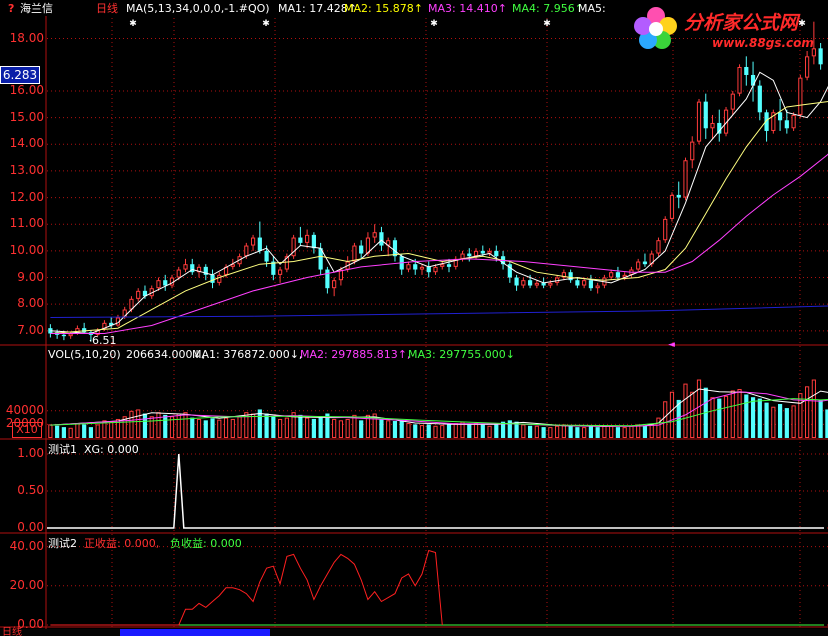 The image size is (828, 636). What do you see at coordinates (30, 276) in the screenshot?
I see `price-axis-label: 9.00` at bounding box center [30, 276].